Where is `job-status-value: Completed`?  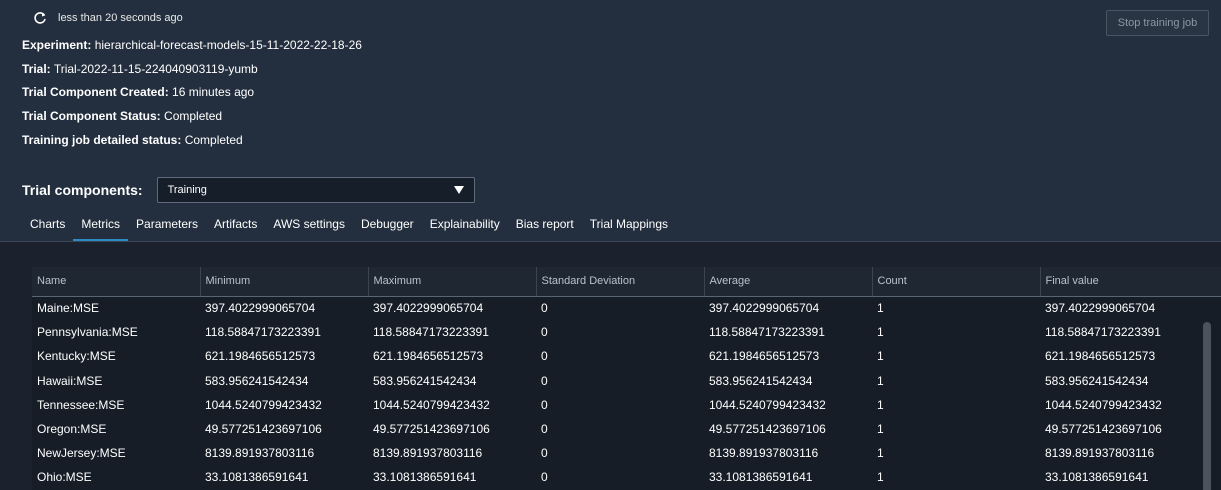
job-status-value: Completed is located at coordinates (213, 140).